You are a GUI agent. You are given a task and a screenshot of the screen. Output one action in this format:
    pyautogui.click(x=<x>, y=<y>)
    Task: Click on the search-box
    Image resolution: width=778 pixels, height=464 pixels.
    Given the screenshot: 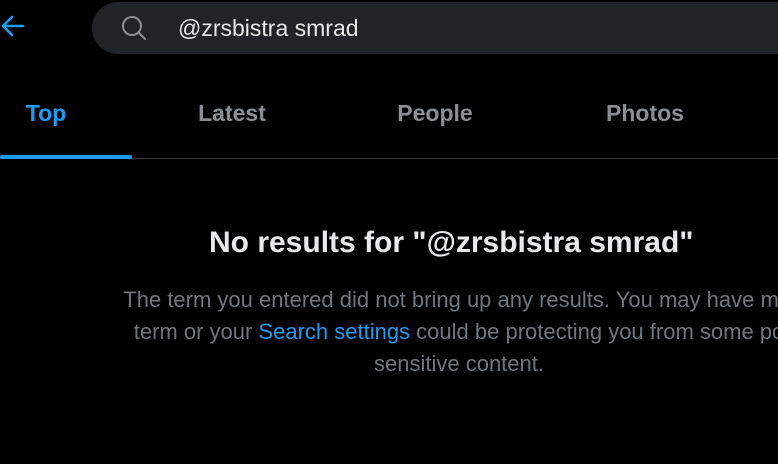 What is the action you would take?
    pyautogui.click(x=435, y=28)
    